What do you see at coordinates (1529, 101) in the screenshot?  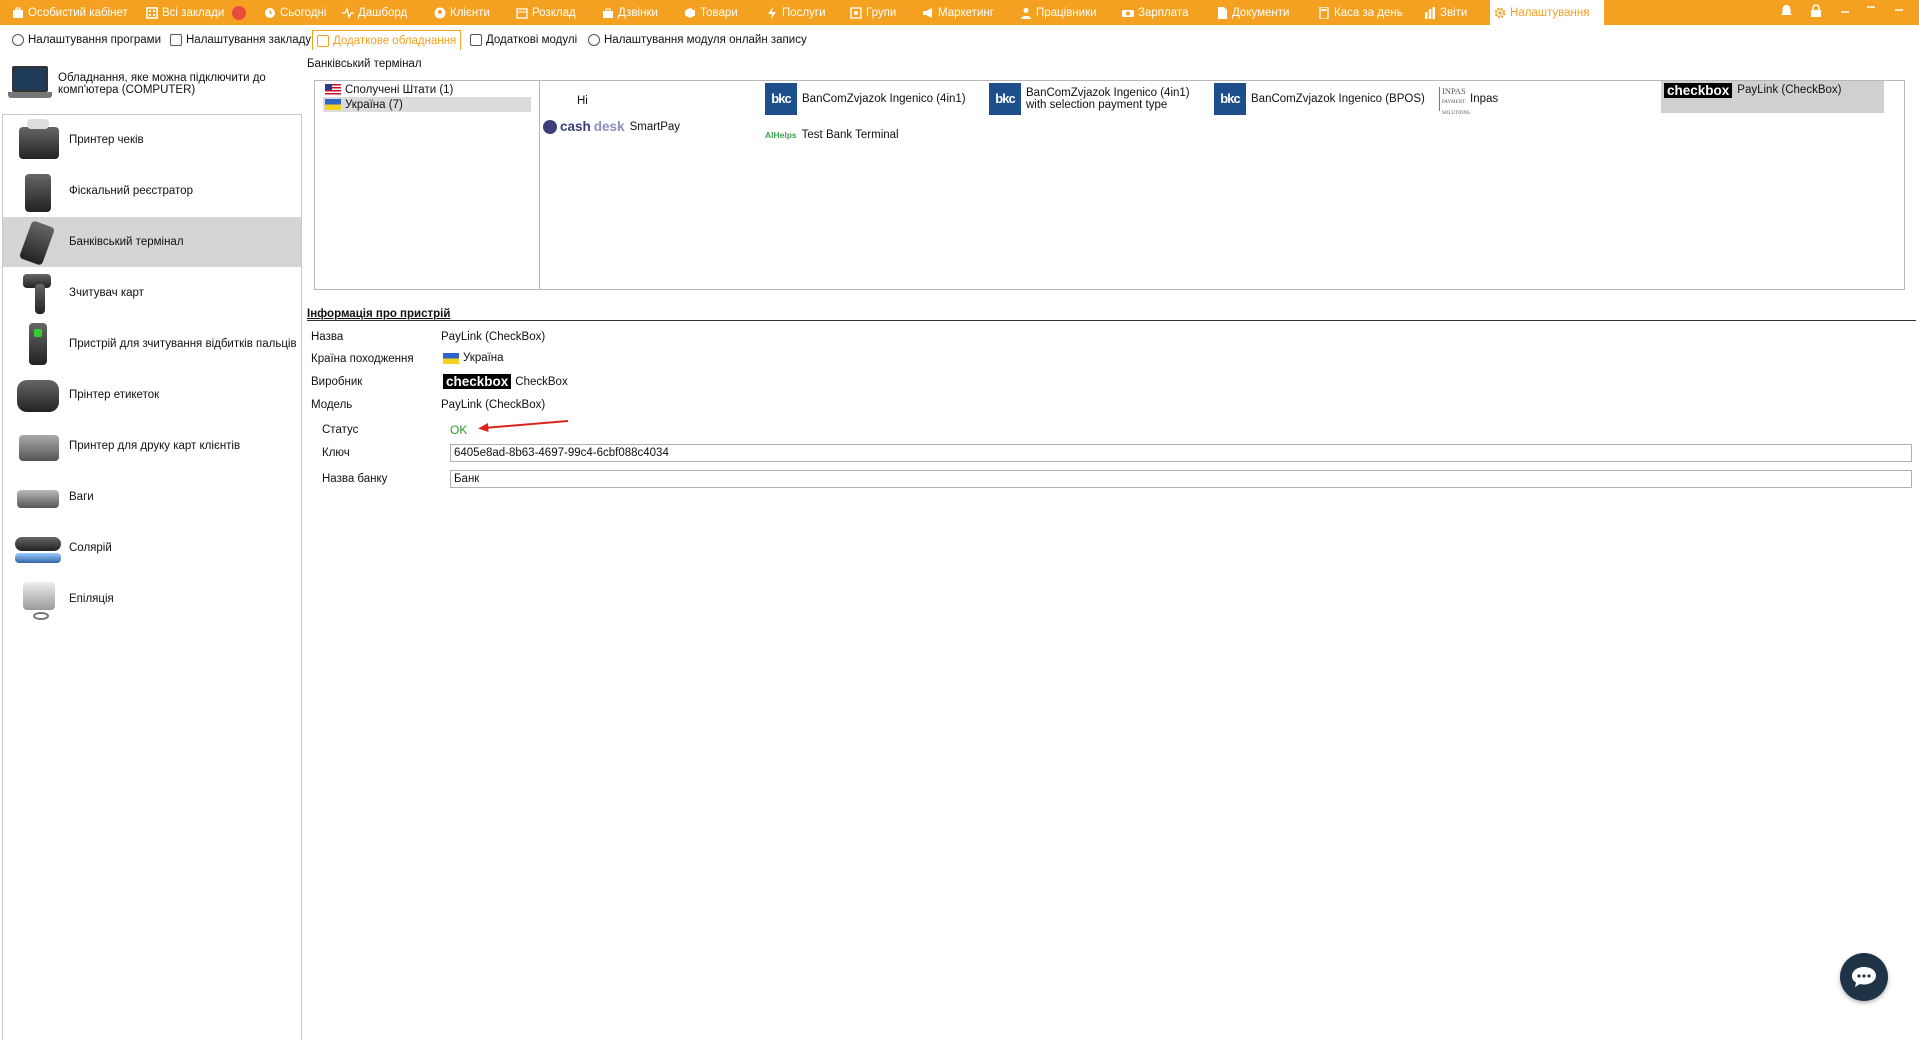 I see `device-tile-inpas: INPAS PAYMENT SOLUTIONS Inpas` at bounding box center [1529, 101].